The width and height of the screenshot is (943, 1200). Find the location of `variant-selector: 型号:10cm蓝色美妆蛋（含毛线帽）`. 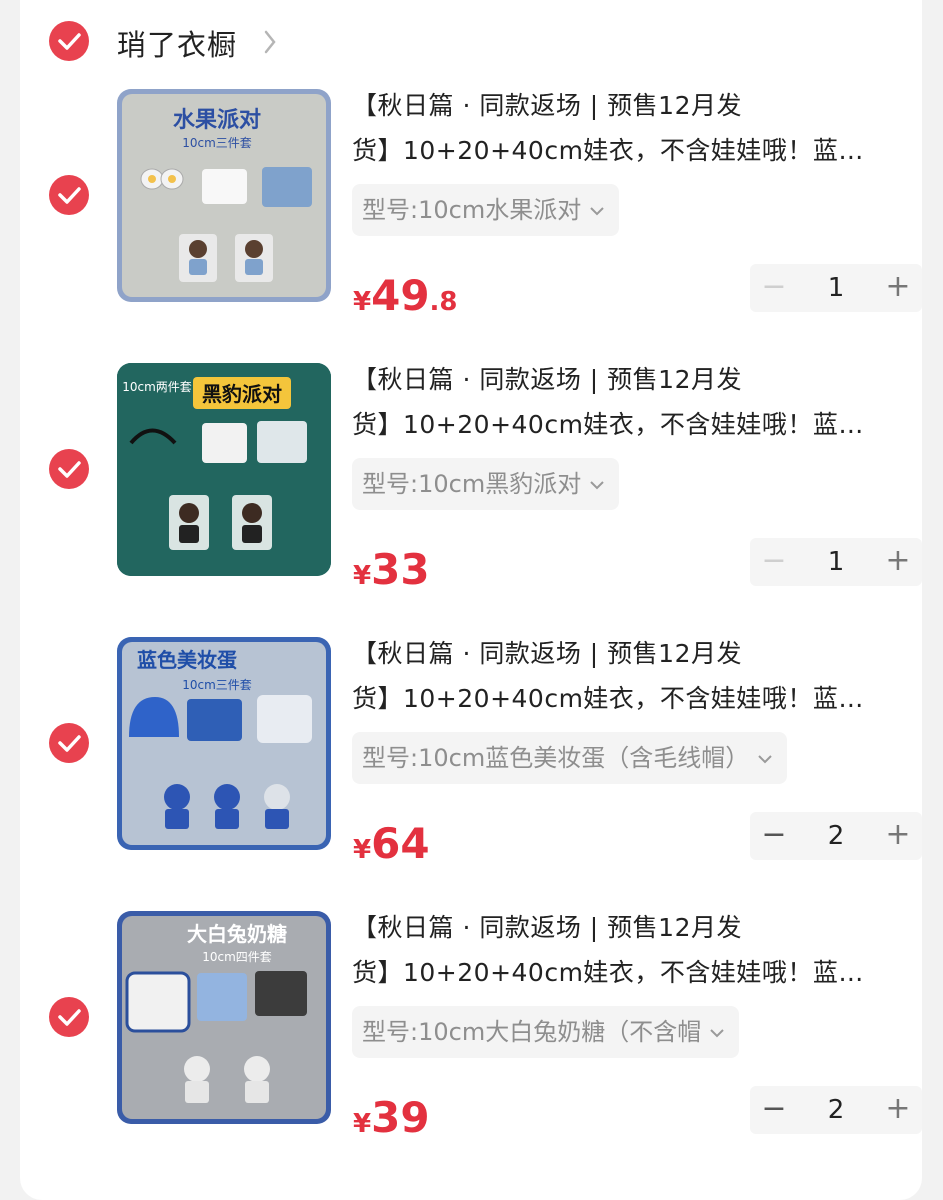

variant-selector: 型号:10cm蓝色美妆蛋（含毛线帽） is located at coordinates (570, 758).